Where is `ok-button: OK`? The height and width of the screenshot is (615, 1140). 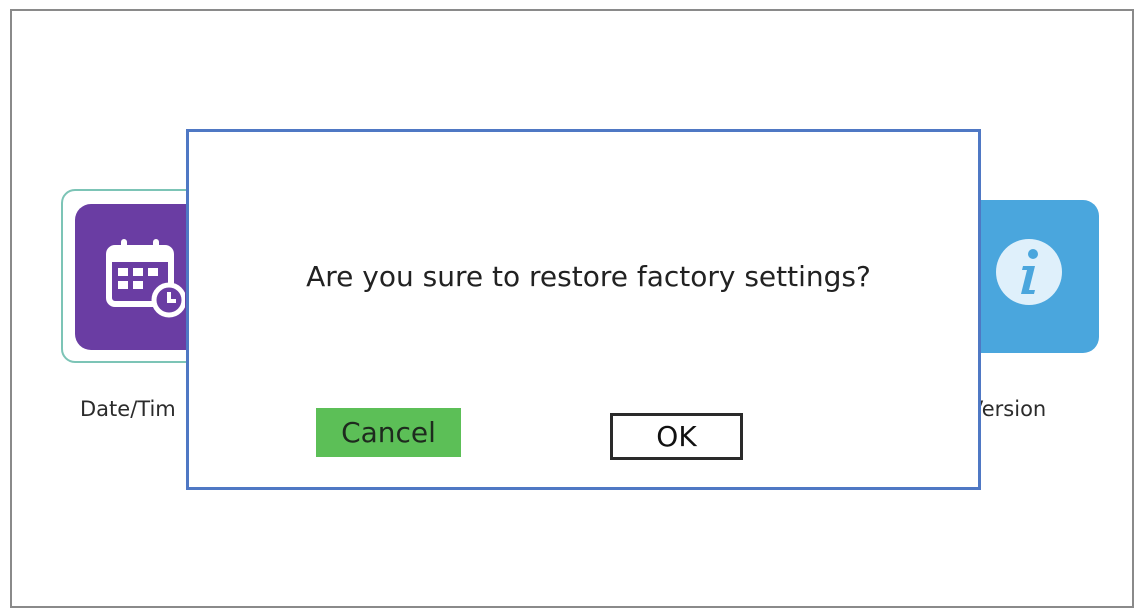
ok-button: OK is located at coordinates (676, 436).